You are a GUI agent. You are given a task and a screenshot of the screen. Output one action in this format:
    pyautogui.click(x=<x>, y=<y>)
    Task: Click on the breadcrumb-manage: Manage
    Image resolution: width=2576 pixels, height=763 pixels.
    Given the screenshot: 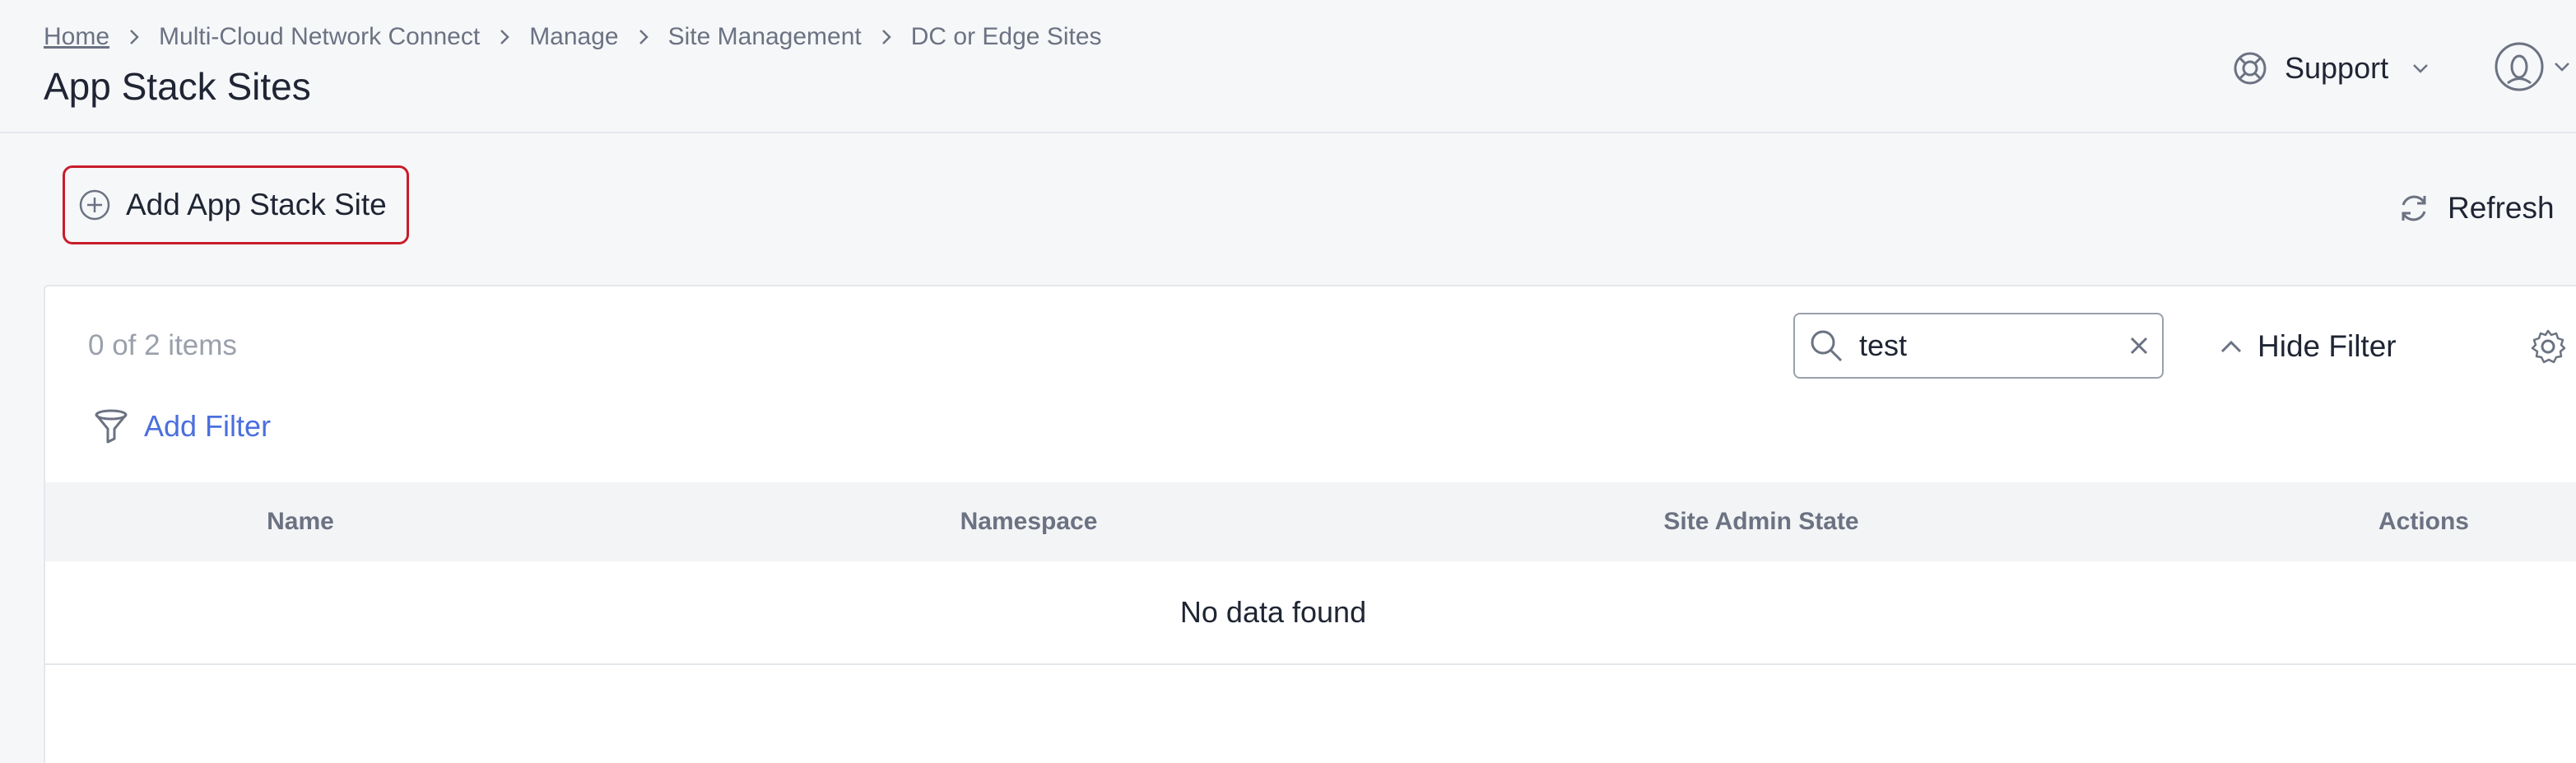 What is the action you would take?
    pyautogui.click(x=573, y=37)
    